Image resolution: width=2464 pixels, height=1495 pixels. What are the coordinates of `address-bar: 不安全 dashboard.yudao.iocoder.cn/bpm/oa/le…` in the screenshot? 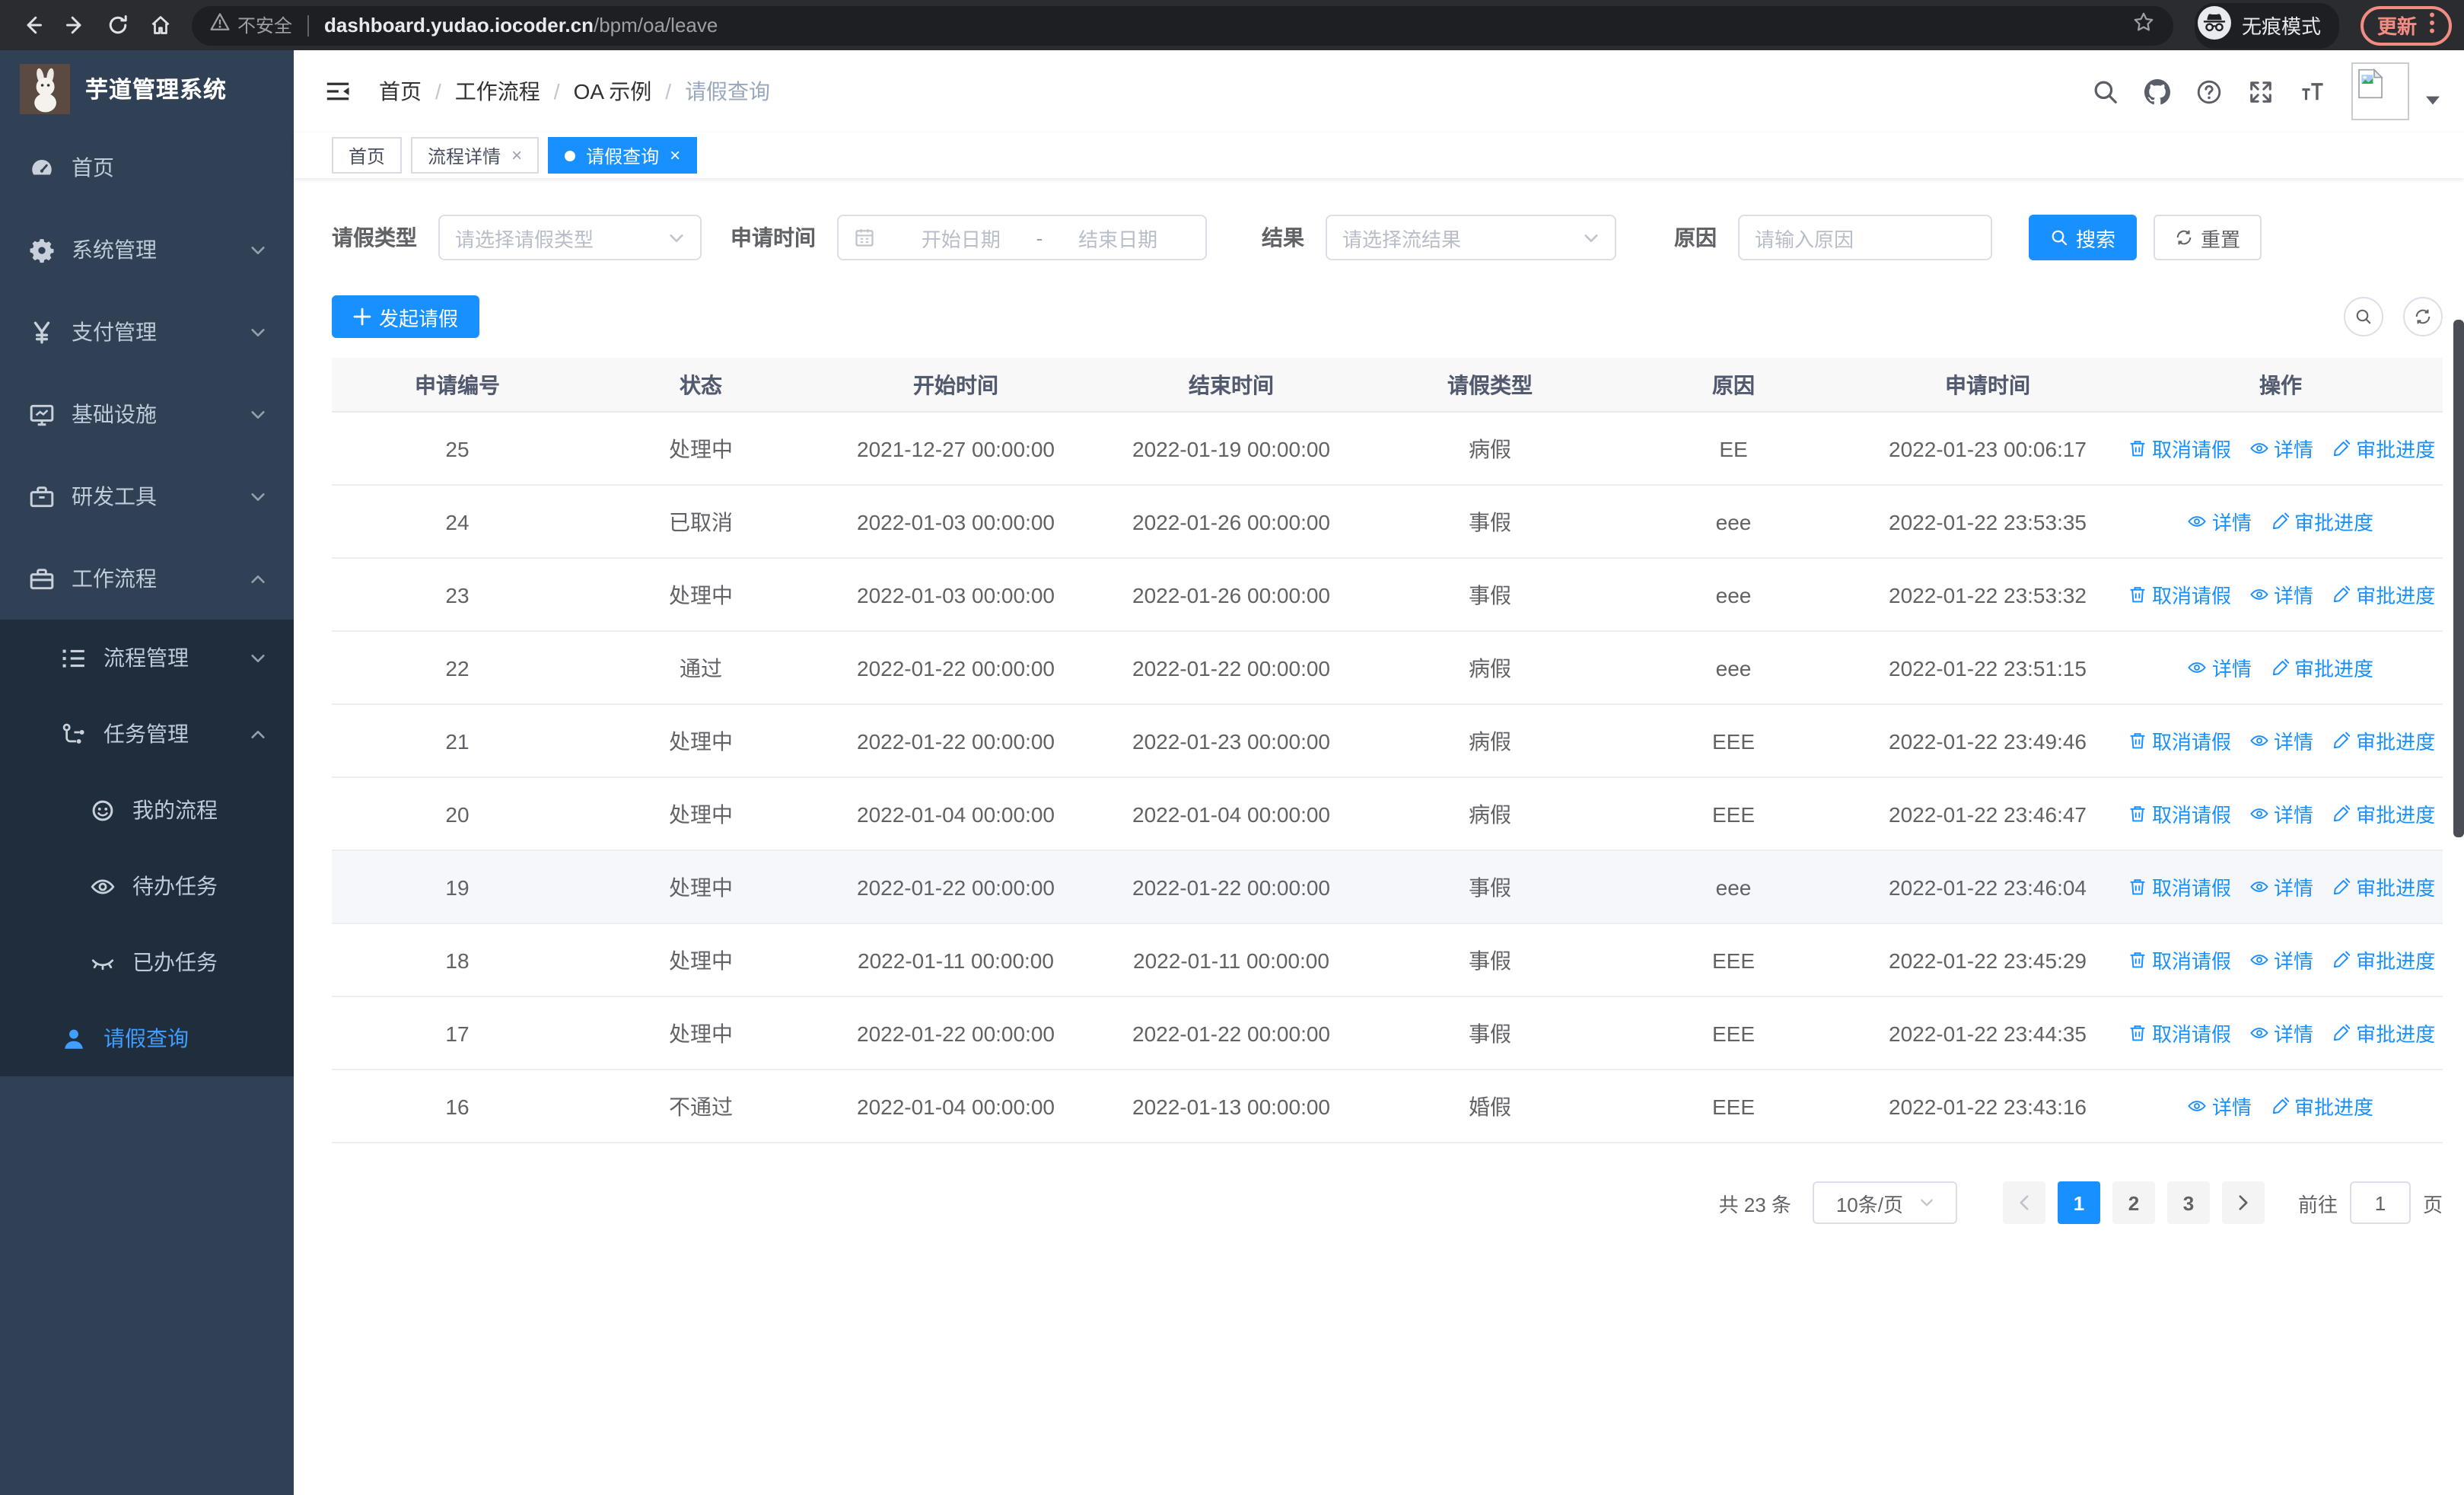 It's located at (1182, 25).